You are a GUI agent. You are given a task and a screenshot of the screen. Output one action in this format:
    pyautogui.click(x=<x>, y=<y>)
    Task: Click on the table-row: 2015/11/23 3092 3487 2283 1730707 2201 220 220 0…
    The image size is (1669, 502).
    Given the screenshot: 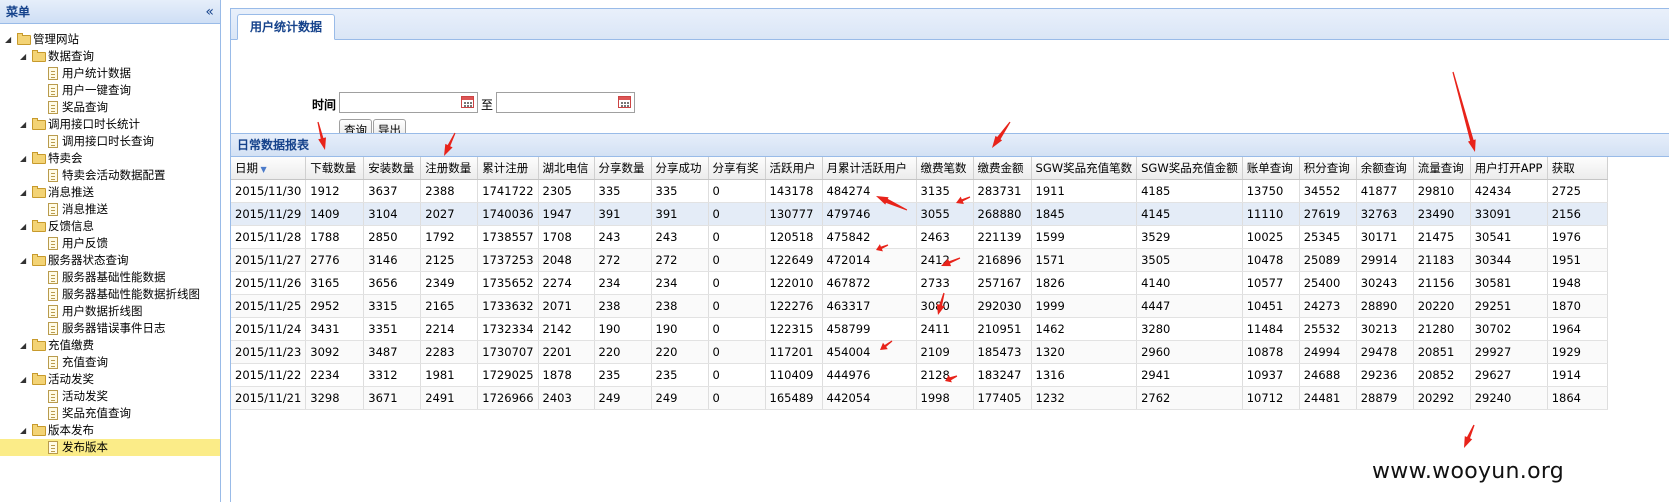 What is the action you would take?
    pyautogui.click(x=919, y=352)
    